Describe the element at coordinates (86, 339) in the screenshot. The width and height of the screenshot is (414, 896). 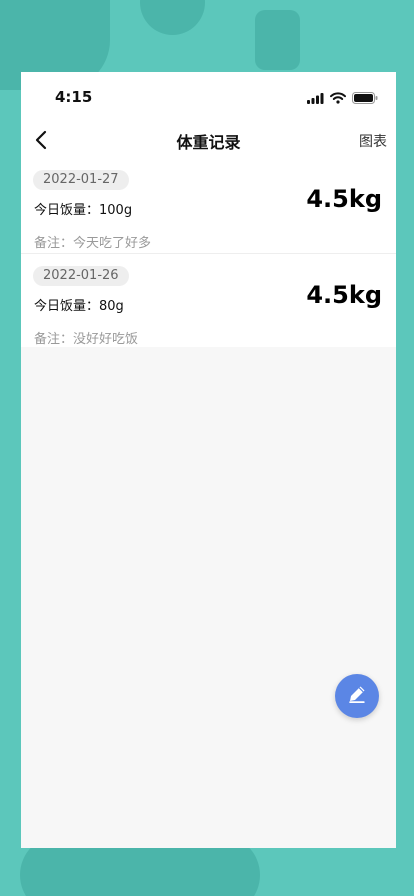
I see `note-text: 备注：没好好吃饭` at that location.